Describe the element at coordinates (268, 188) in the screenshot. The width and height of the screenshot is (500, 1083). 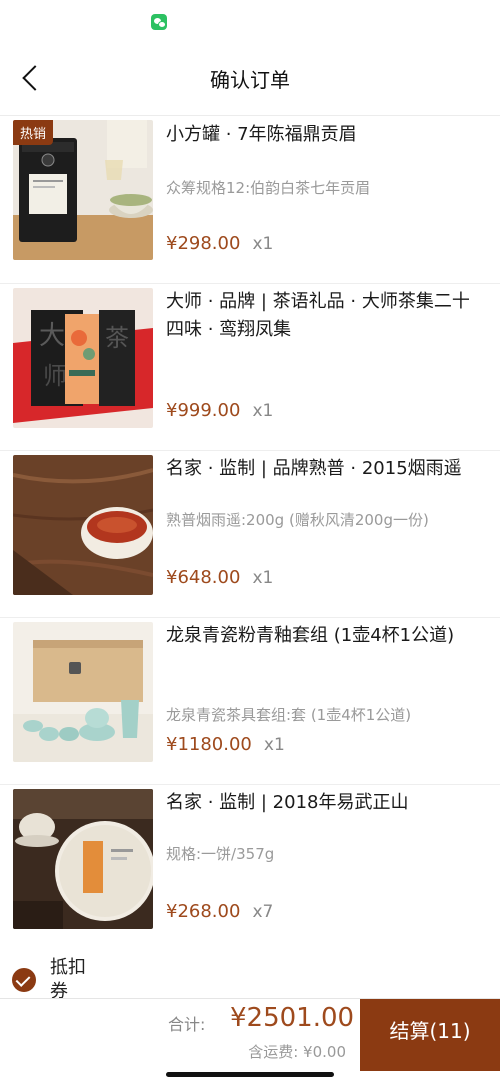
I see `product-spec: 众筹规格12:伯韵白茶七年贡眉` at that location.